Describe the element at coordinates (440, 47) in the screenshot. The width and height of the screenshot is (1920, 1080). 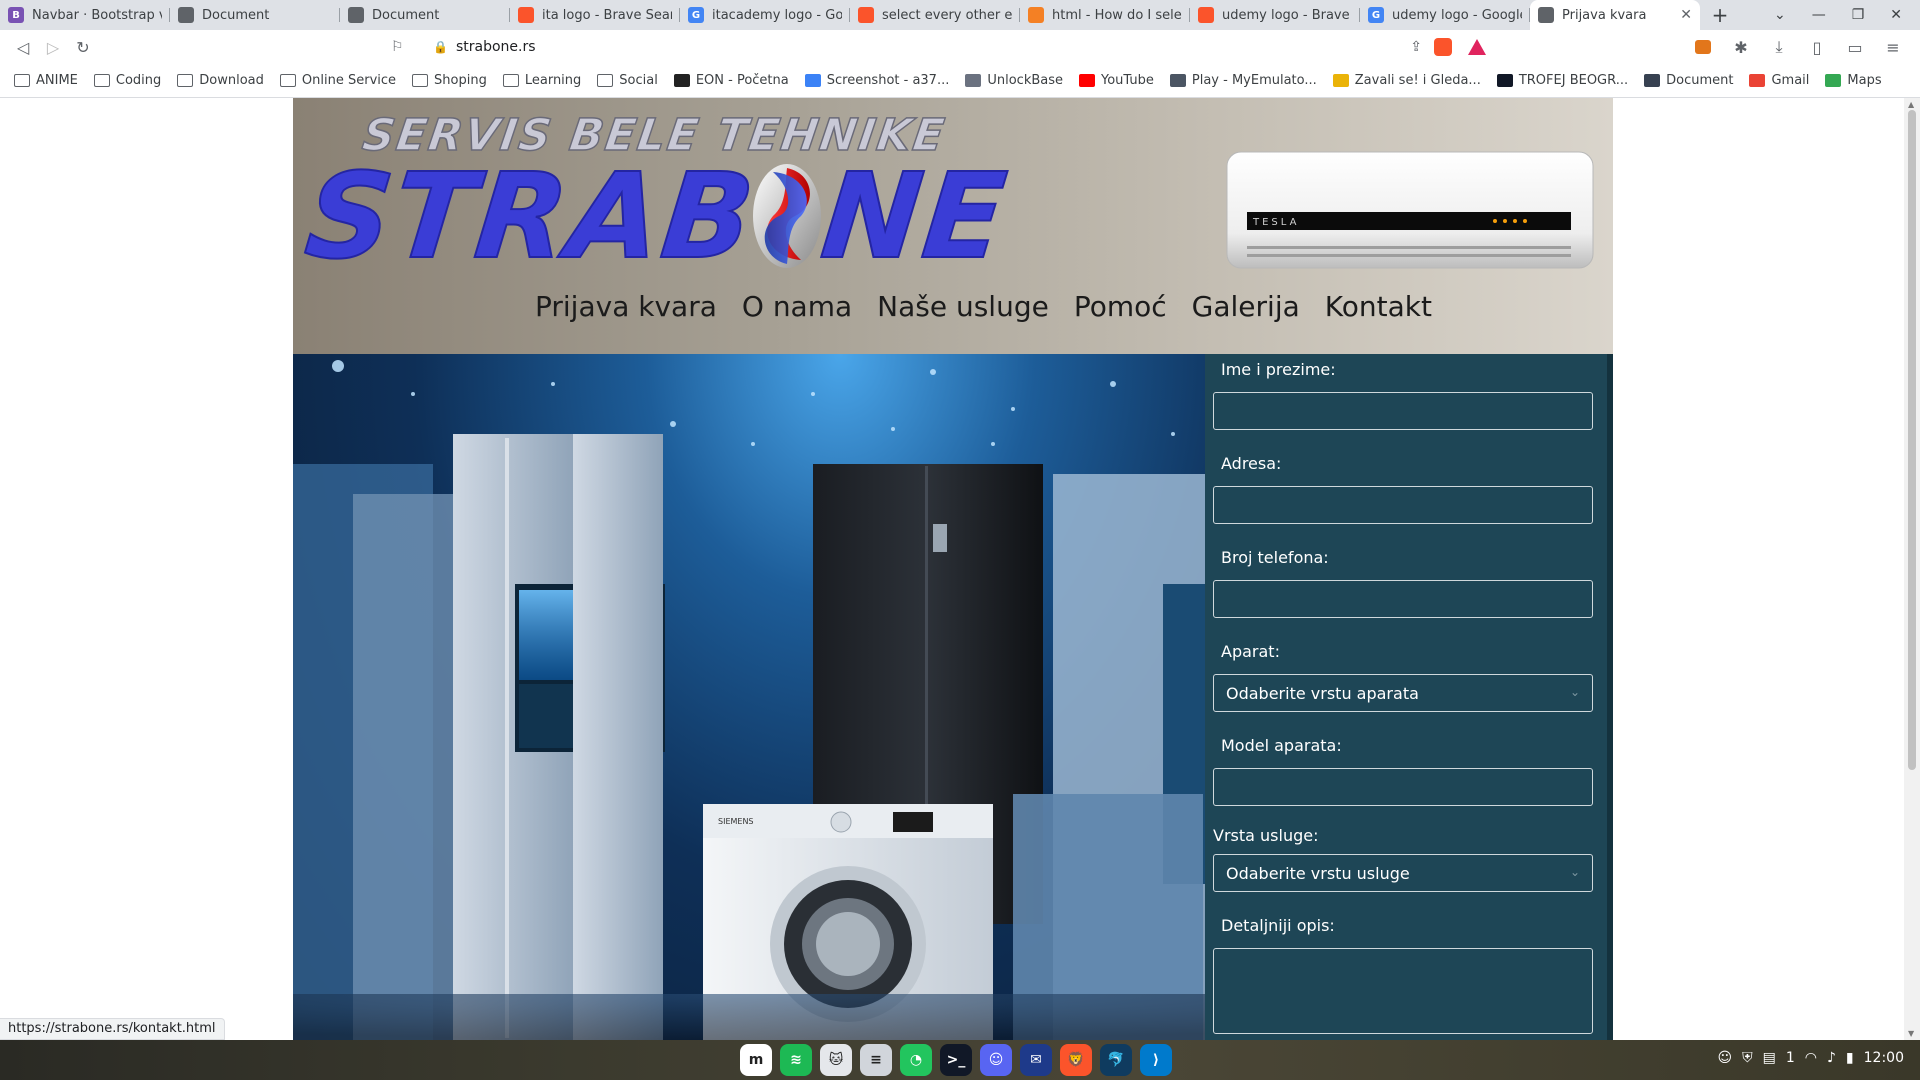
I see `lock-icon: 🔒` at that location.